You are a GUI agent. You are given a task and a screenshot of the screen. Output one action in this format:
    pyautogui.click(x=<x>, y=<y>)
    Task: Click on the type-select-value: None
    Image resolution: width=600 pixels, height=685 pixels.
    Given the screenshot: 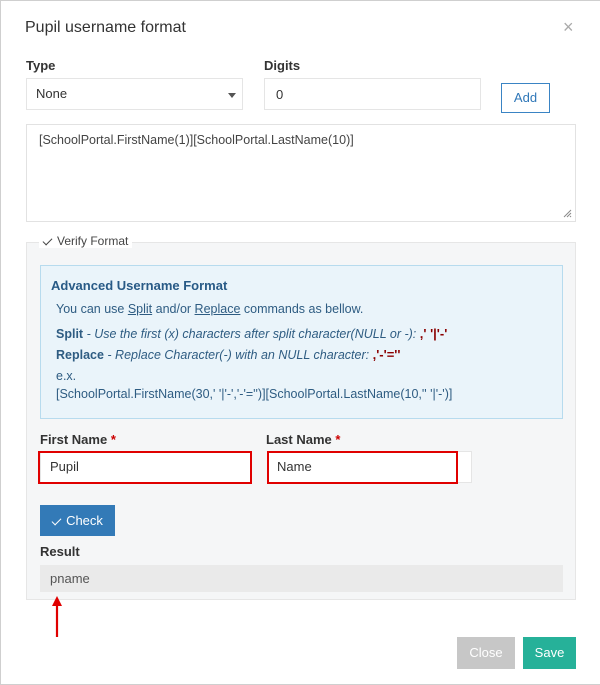 What is the action you would take?
    pyautogui.click(x=52, y=93)
    